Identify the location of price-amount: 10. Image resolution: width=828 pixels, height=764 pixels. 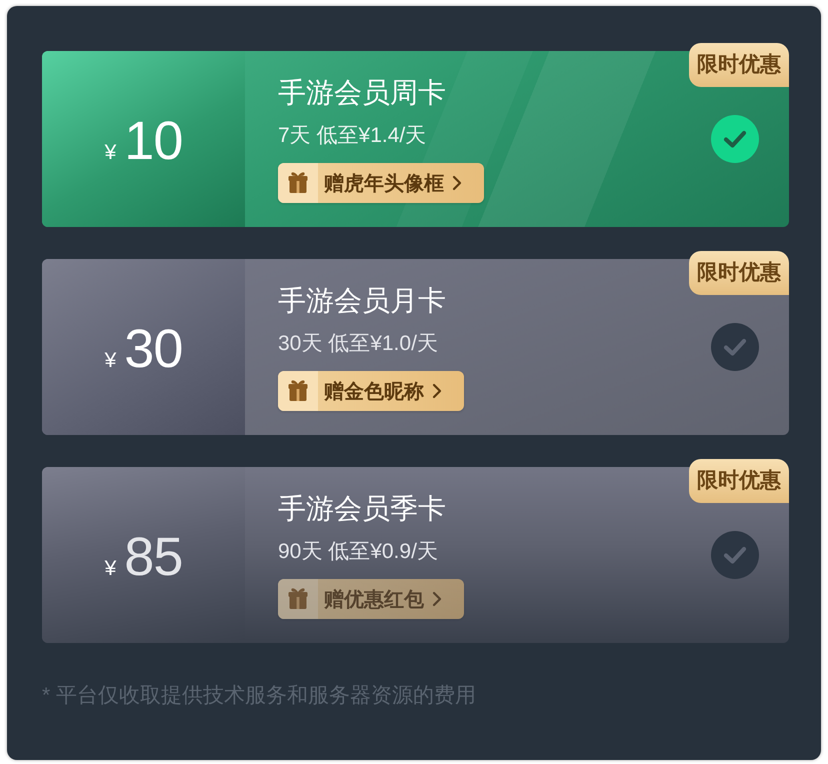
(153, 141).